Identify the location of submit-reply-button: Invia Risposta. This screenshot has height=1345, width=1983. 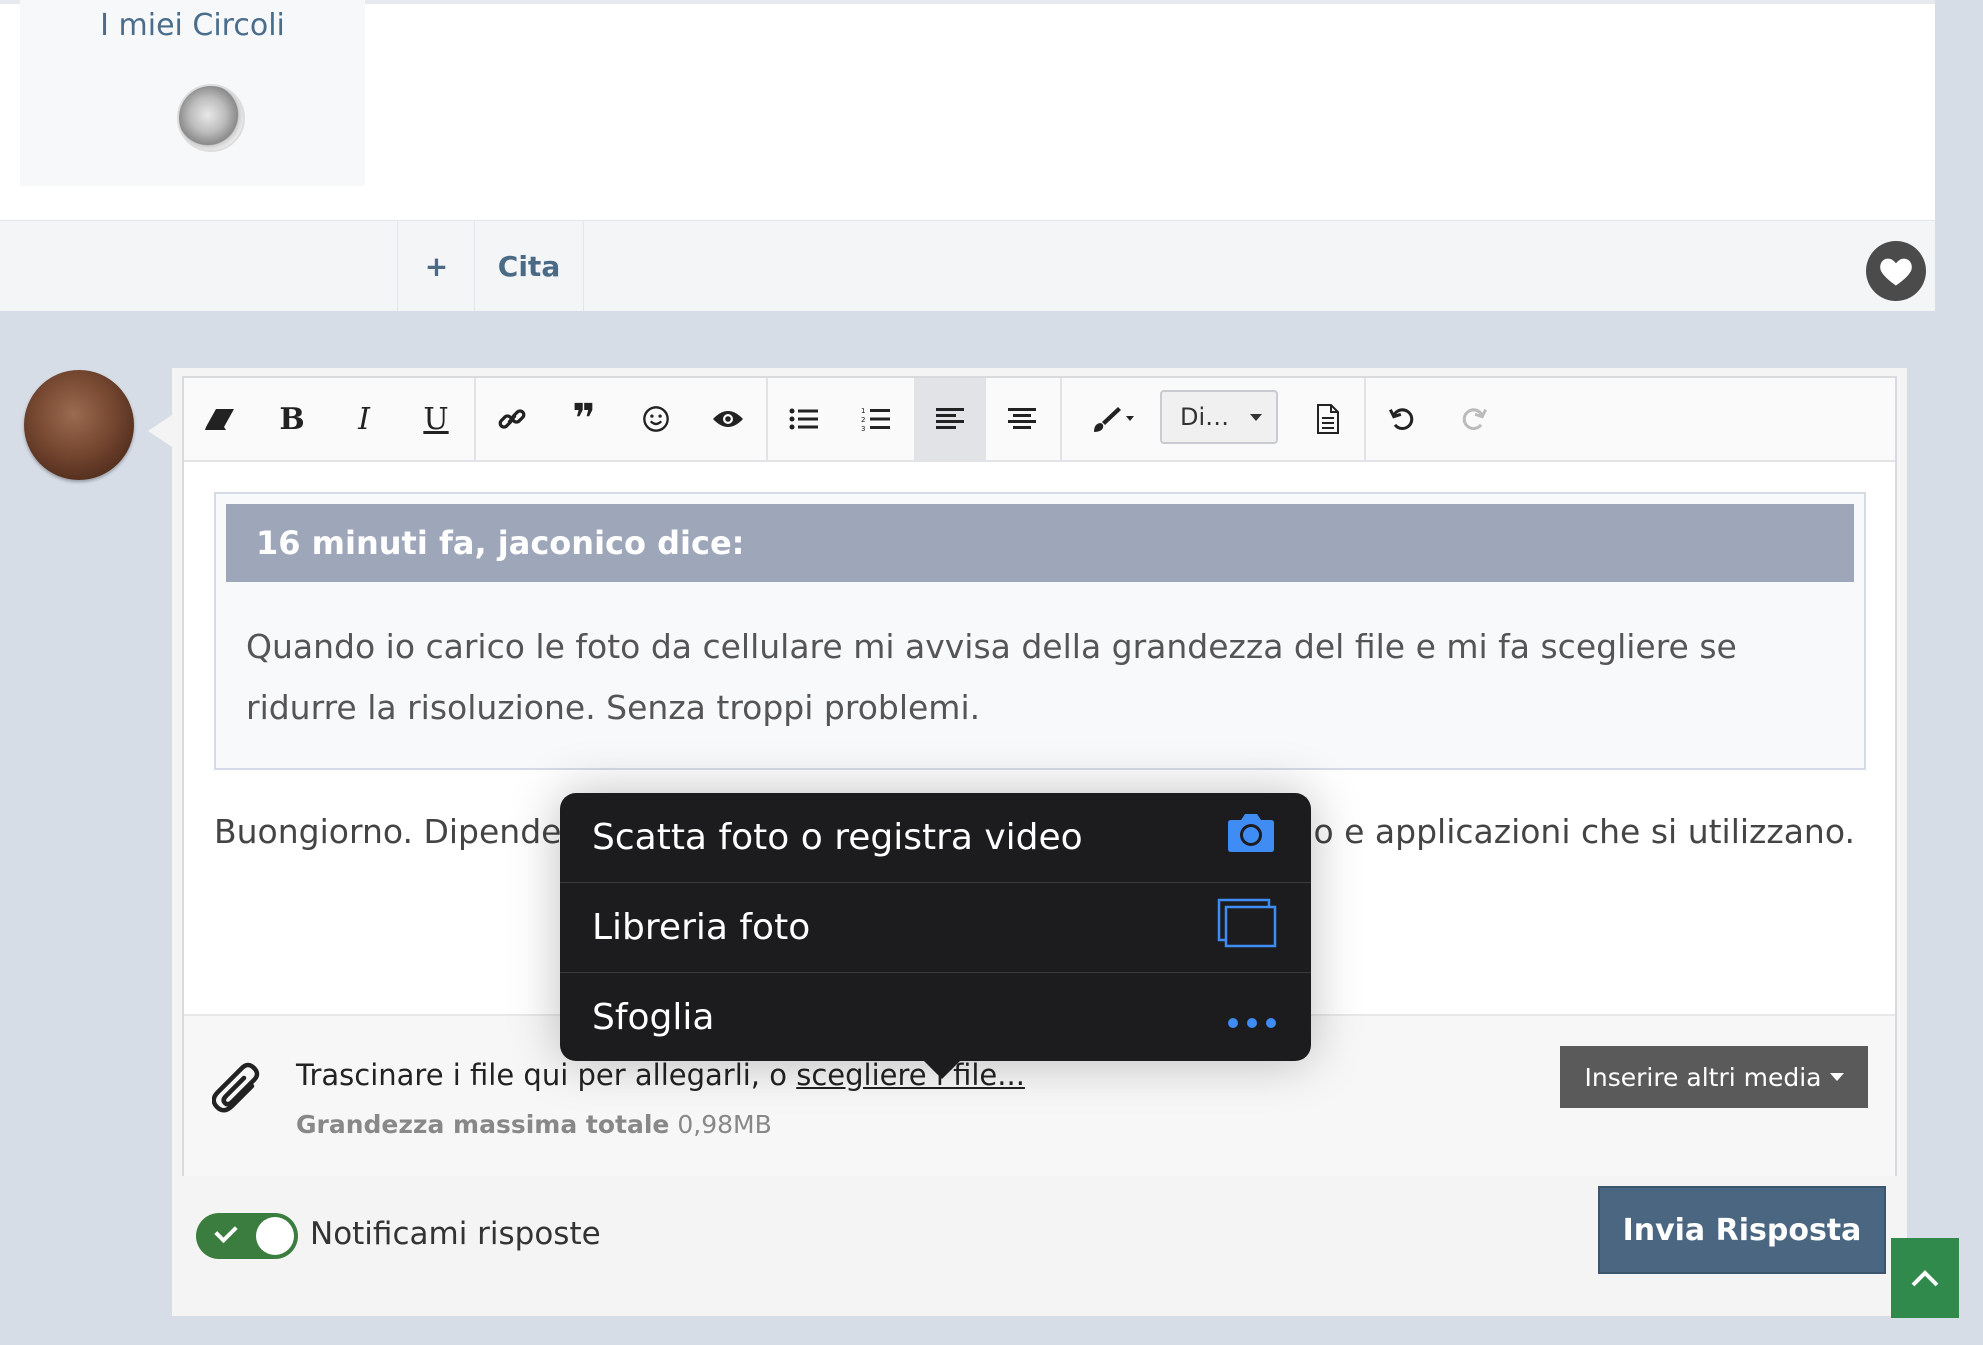
(1742, 1230).